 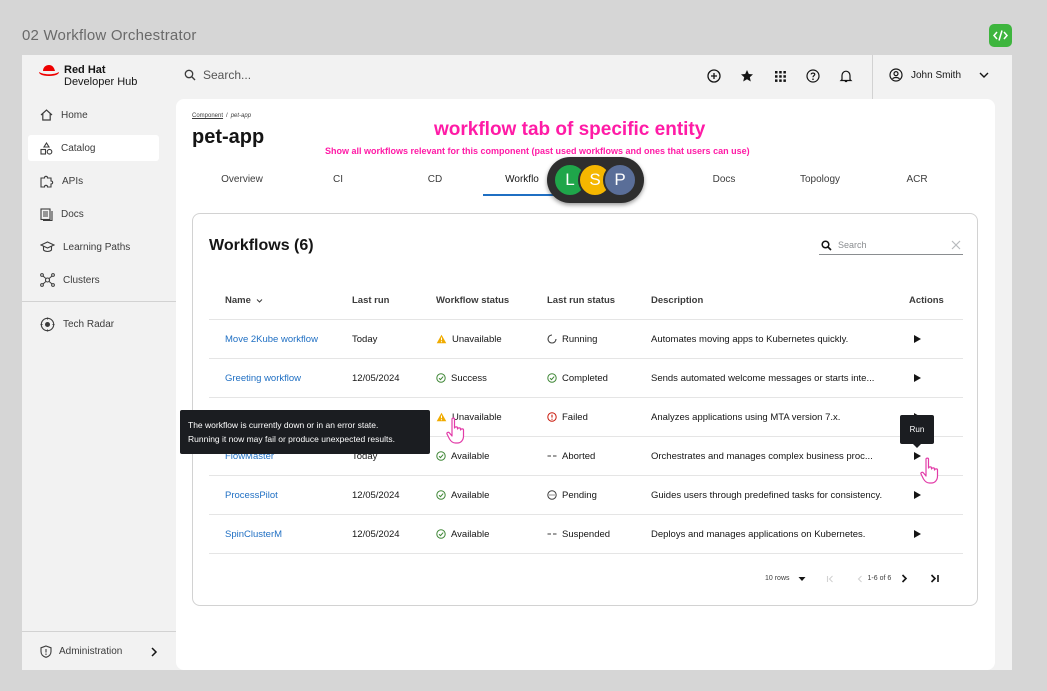 I want to click on sidebar-item-apis: APIs, so click(x=93, y=181).